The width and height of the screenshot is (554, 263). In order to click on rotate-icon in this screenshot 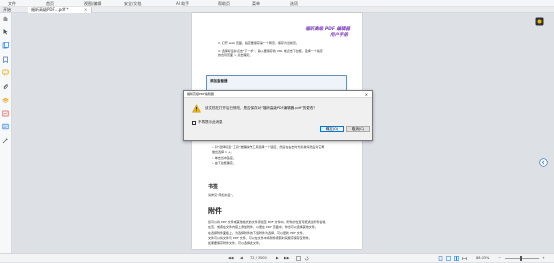, I will do `click(306, 258)`.